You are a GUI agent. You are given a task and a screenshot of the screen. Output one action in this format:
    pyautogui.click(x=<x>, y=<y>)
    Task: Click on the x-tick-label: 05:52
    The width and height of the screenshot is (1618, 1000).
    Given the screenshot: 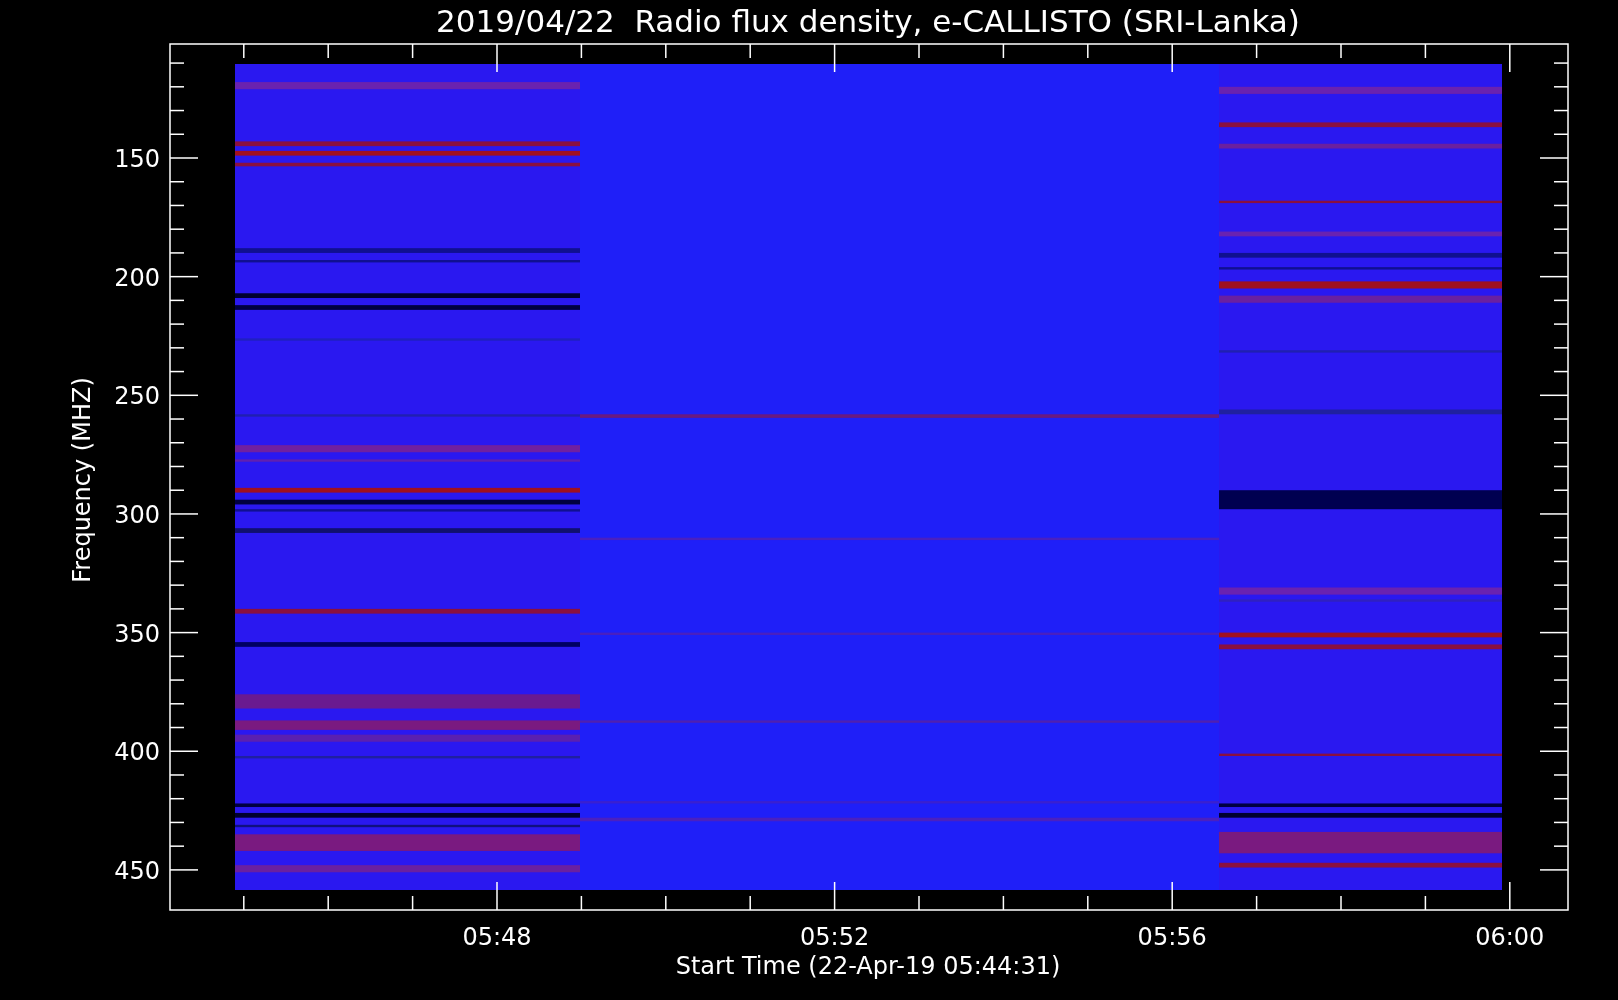 What is the action you would take?
    pyautogui.click(x=835, y=937)
    